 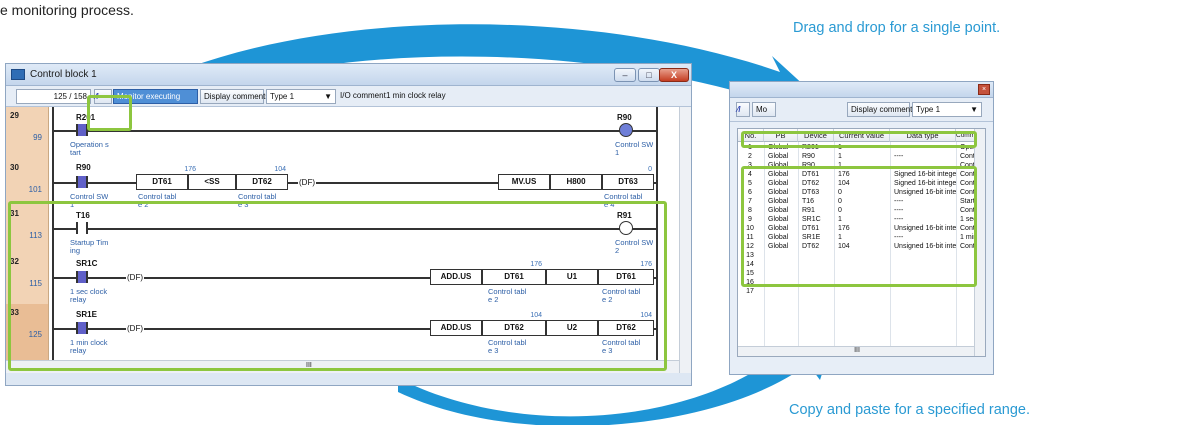 What do you see at coordinates (18, 74) in the screenshot?
I see `ladder-window-icon` at bounding box center [18, 74].